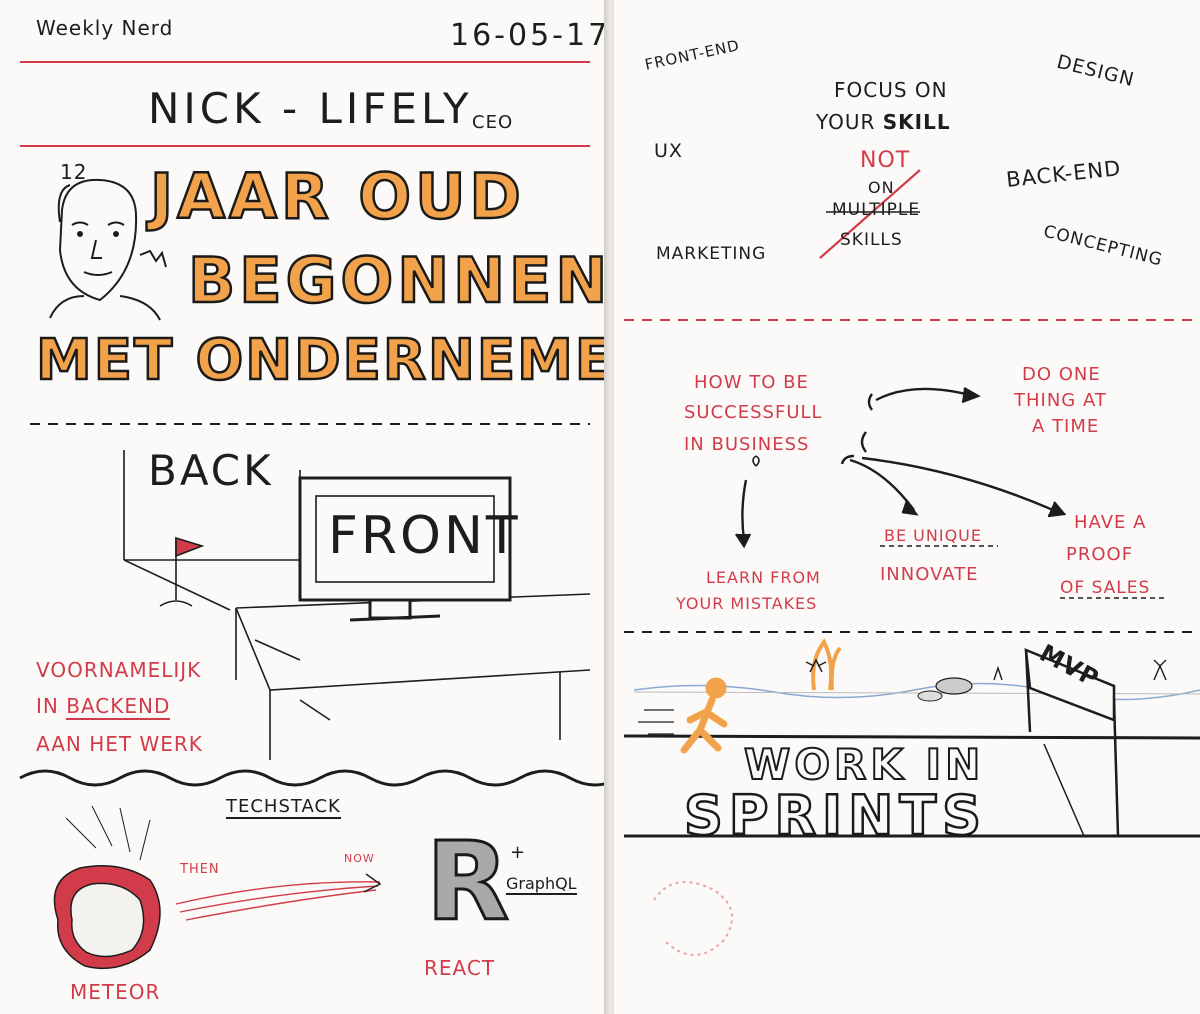 The height and width of the screenshot is (1014, 1200). What do you see at coordinates (1110, 522) in the screenshot?
I see `proof-line-1: HAVE A` at bounding box center [1110, 522].